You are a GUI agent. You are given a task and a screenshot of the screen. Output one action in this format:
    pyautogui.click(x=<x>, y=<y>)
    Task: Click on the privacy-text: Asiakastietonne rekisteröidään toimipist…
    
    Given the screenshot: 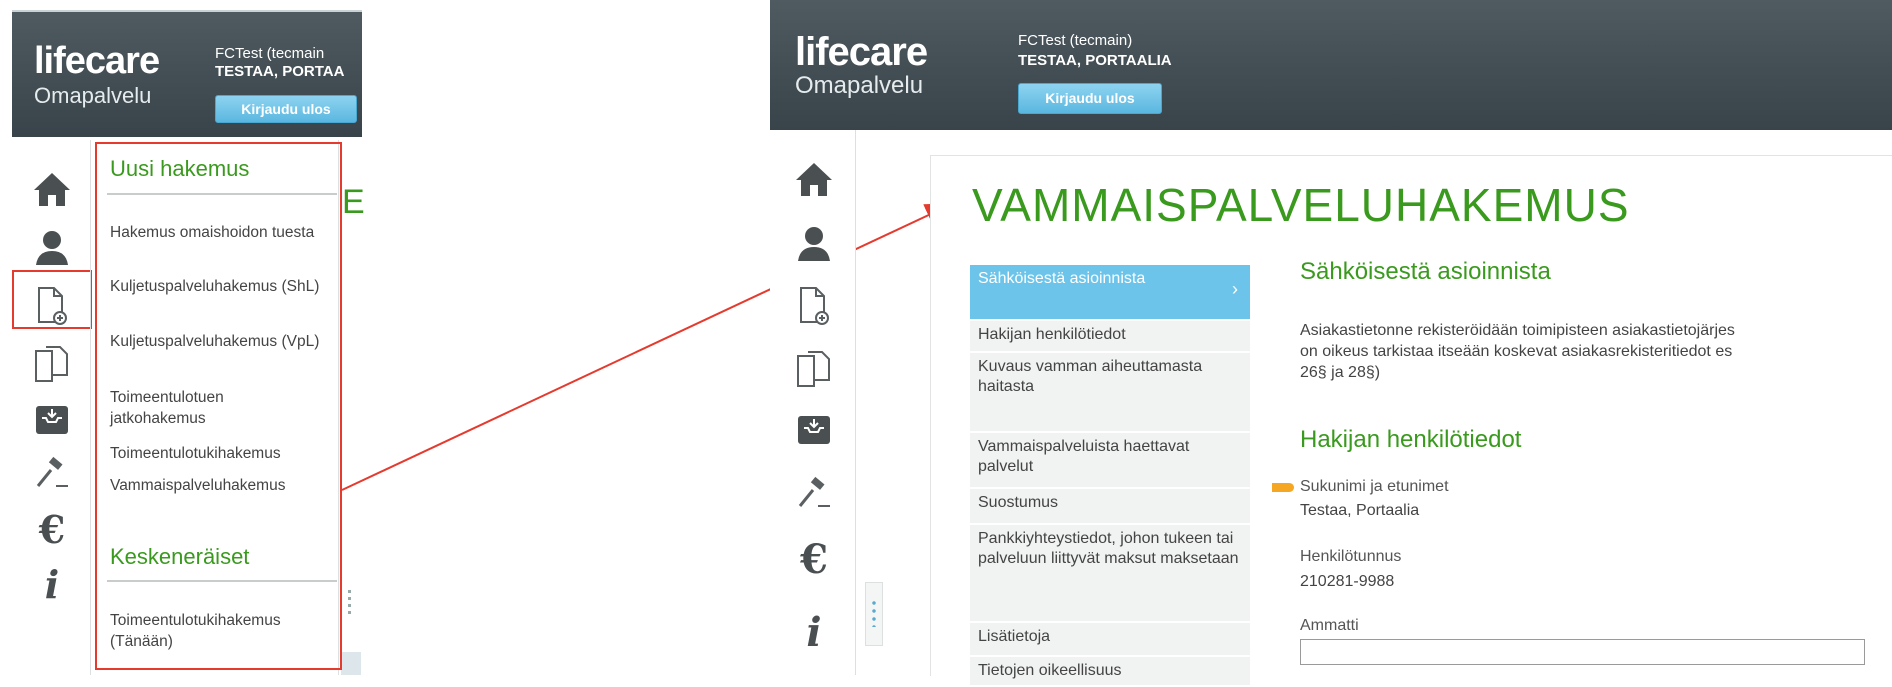 What is the action you would take?
    pyautogui.click(x=1517, y=351)
    